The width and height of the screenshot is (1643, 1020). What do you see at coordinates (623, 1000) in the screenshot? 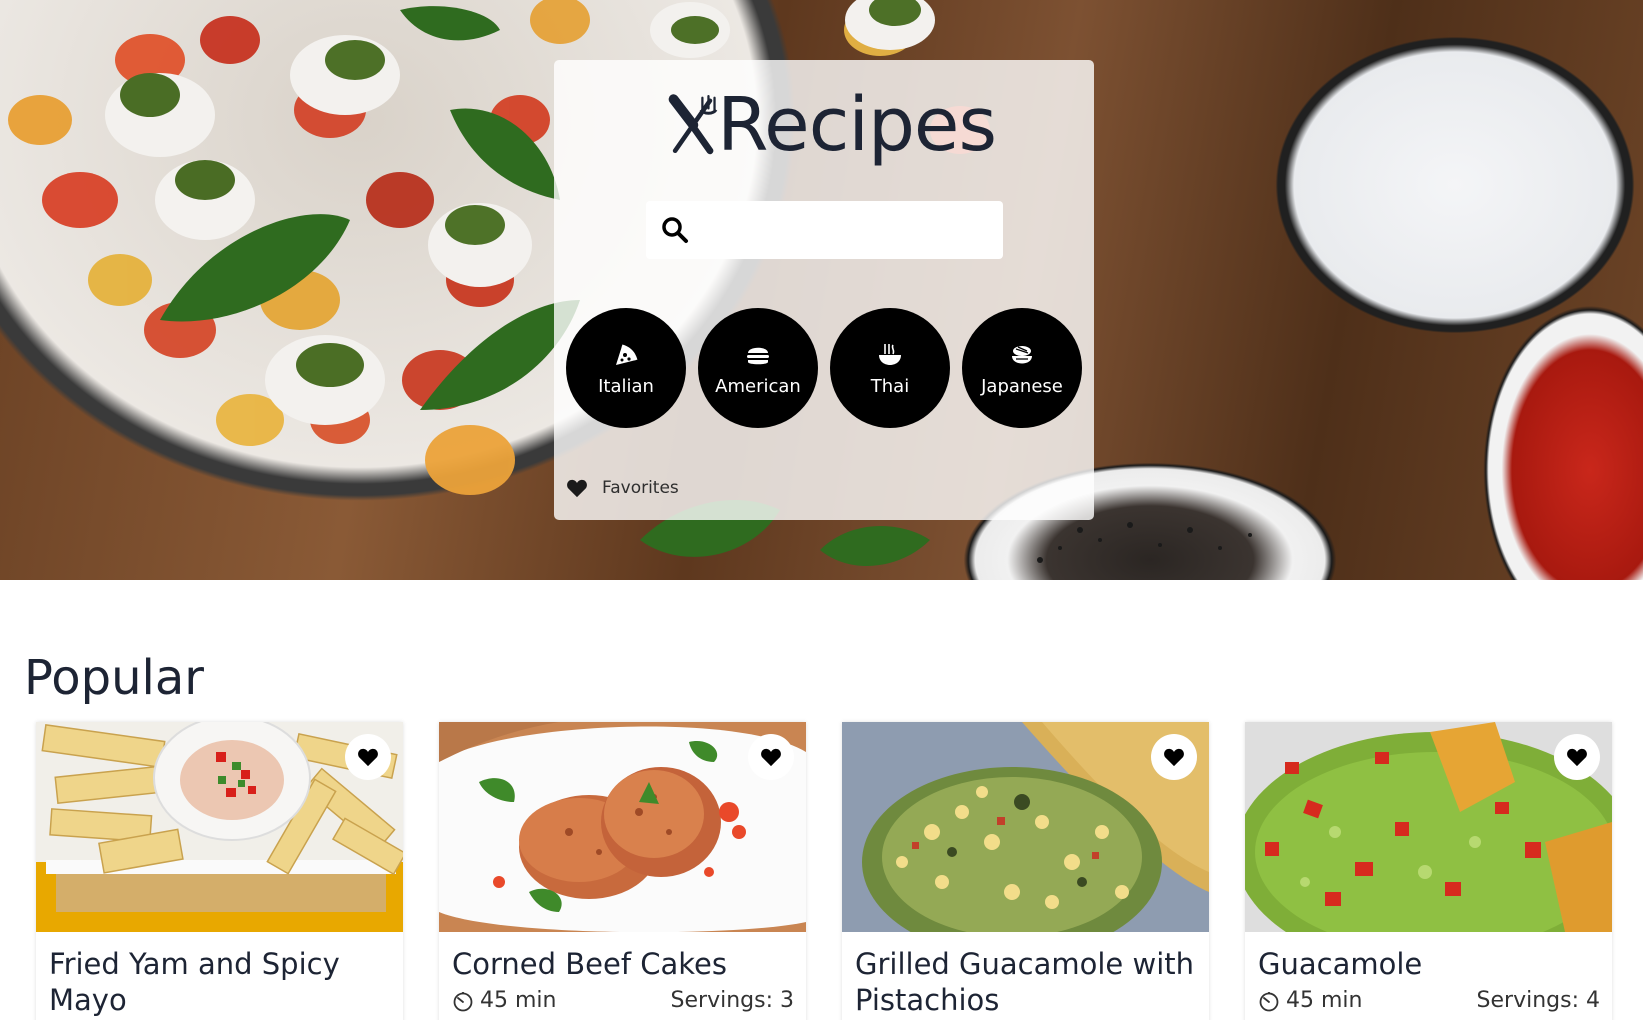
I see `recipe-meta: 45 min Servings: 3` at bounding box center [623, 1000].